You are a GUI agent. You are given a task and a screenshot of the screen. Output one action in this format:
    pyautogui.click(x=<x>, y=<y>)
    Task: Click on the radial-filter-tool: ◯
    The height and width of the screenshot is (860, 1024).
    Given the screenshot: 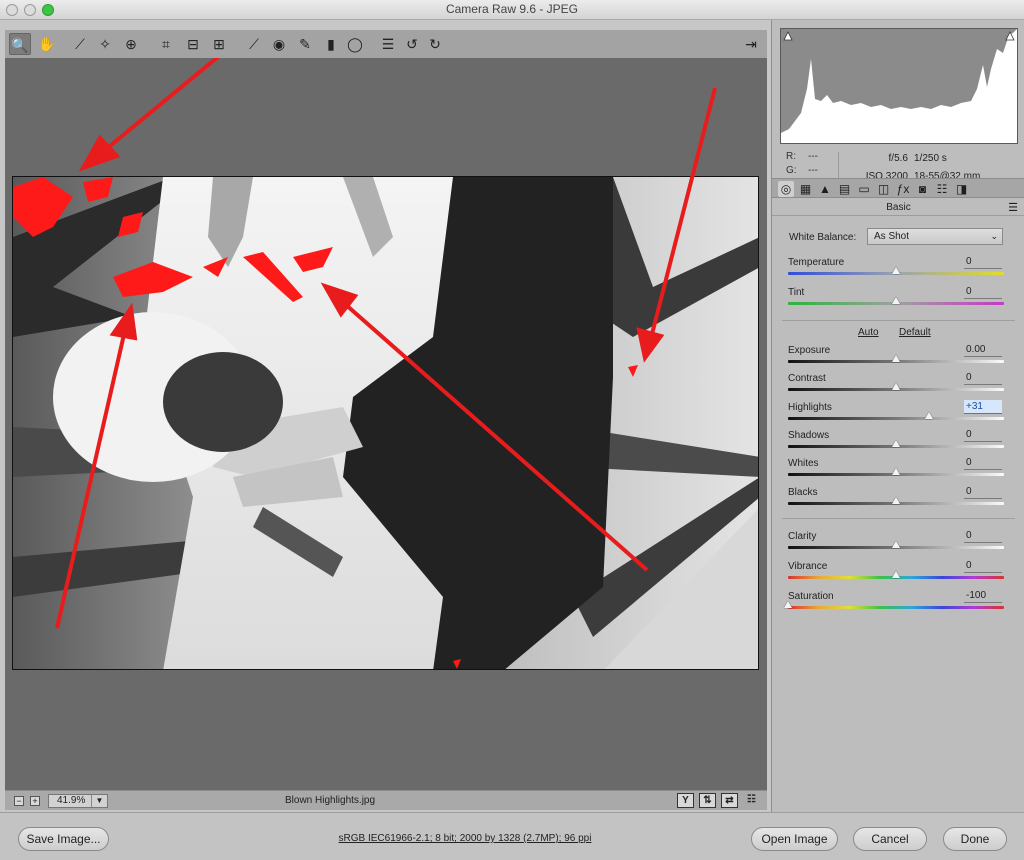 What is the action you would take?
    pyautogui.click(x=355, y=44)
    